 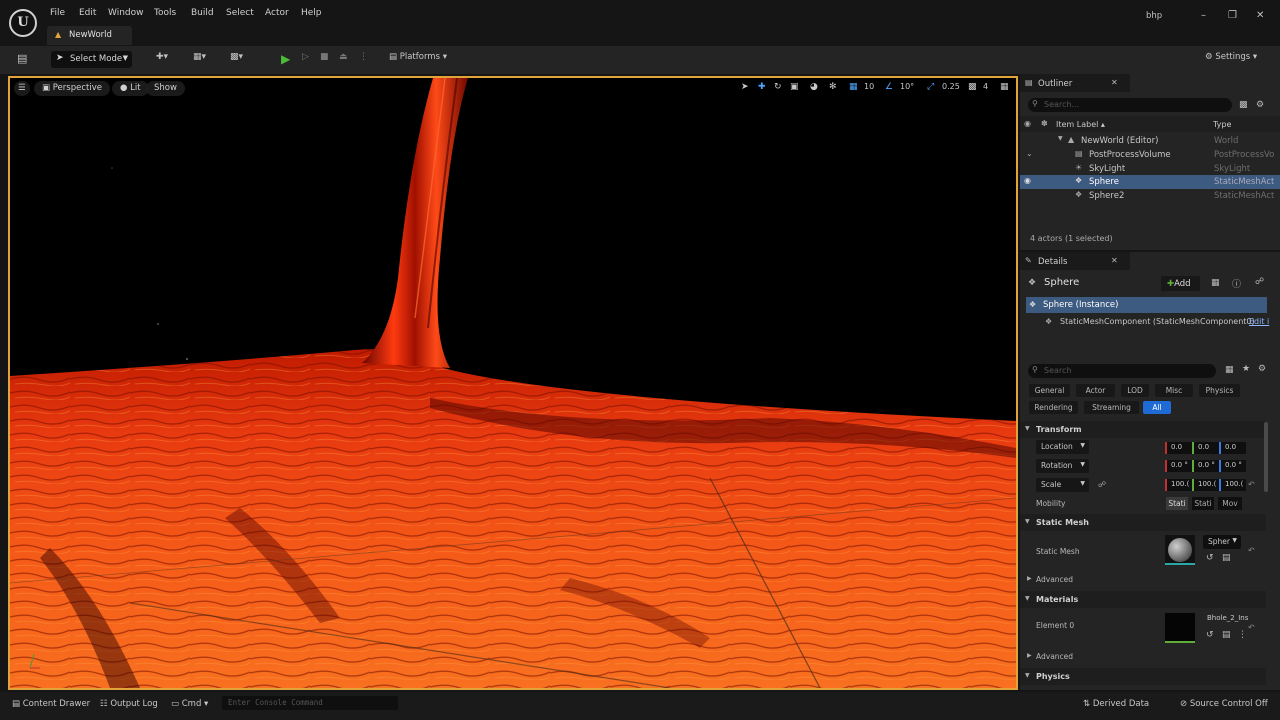 What do you see at coordinates (1143, 676) in the screenshot?
I see `physics-category: ▼ Physics` at bounding box center [1143, 676].